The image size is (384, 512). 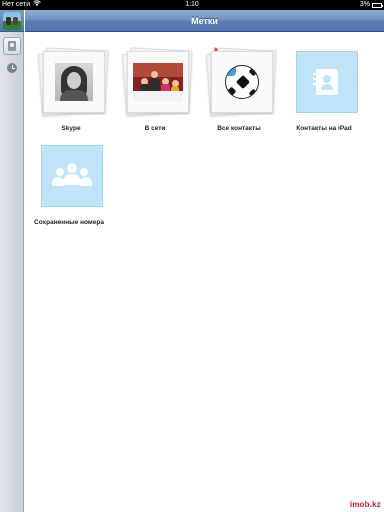 I want to click on group-tile-saved-numbers: Сохраненные номера, so click(x=69, y=179).